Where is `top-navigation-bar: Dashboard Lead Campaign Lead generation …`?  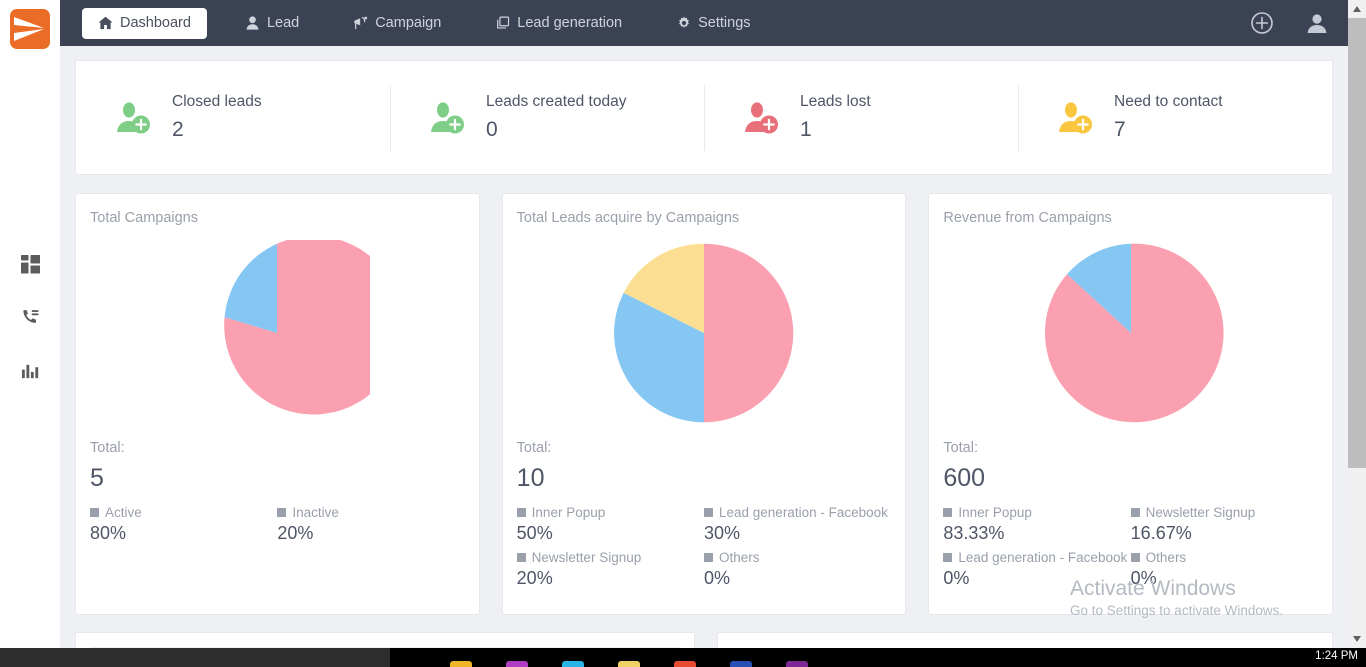 top-navigation-bar: Dashboard Lead Campaign Lead generation … is located at coordinates (704, 23).